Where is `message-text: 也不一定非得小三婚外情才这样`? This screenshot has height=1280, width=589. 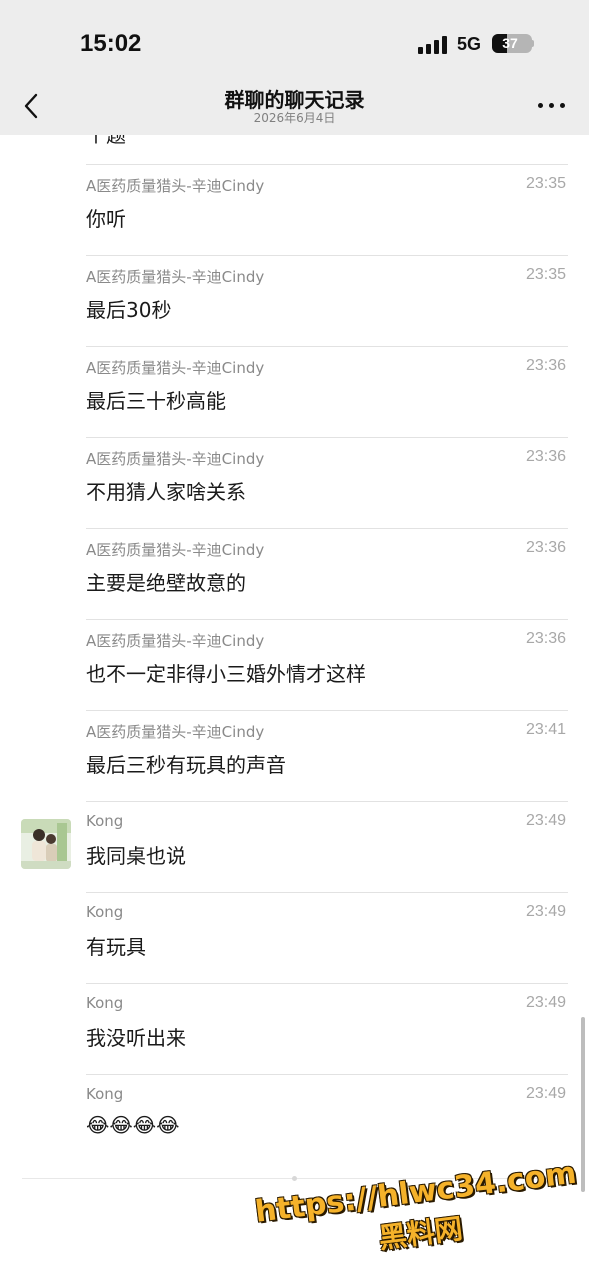
message-text: 也不一定非得小三婚外情才这样 is located at coordinates (226, 674).